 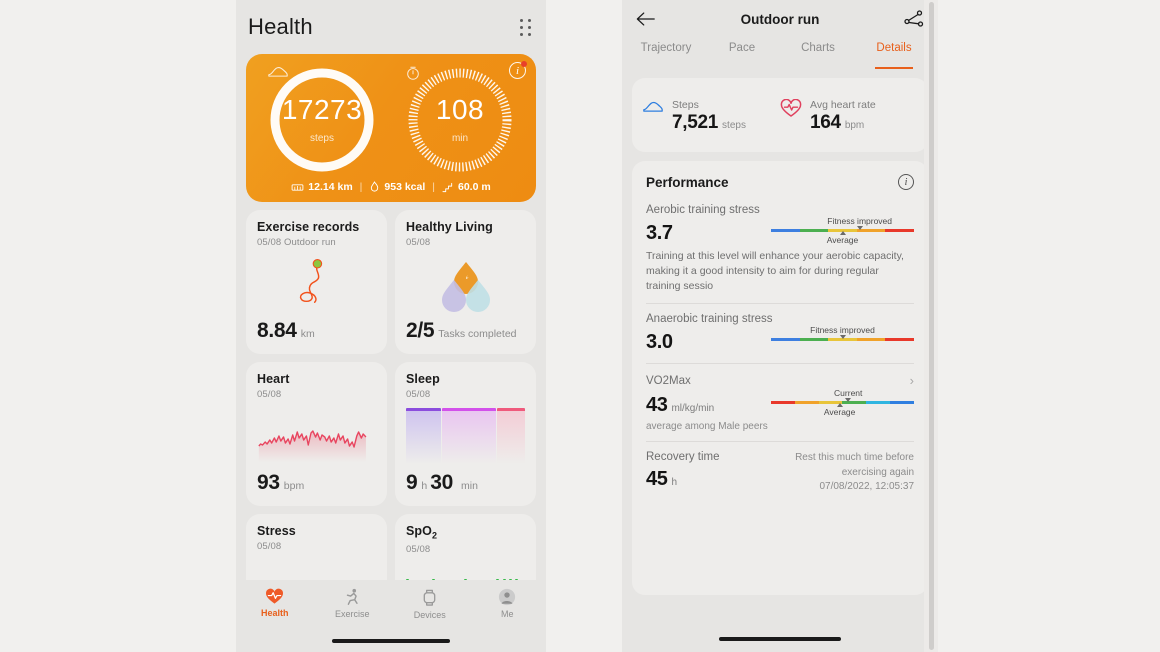 I want to click on distance-value: 12.14 km, so click(x=330, y=187).